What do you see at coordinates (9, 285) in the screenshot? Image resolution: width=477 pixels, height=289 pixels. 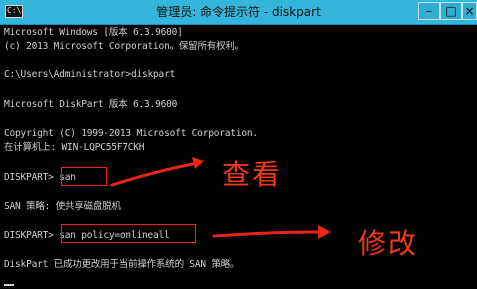 I see `text-cursor` at bounding box center [9, 285].